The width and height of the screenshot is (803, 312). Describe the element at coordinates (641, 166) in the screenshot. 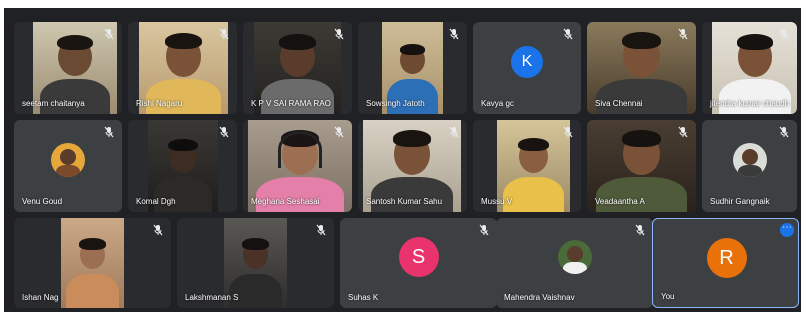

I see `participant-tile: Veadaantha A` at that location.